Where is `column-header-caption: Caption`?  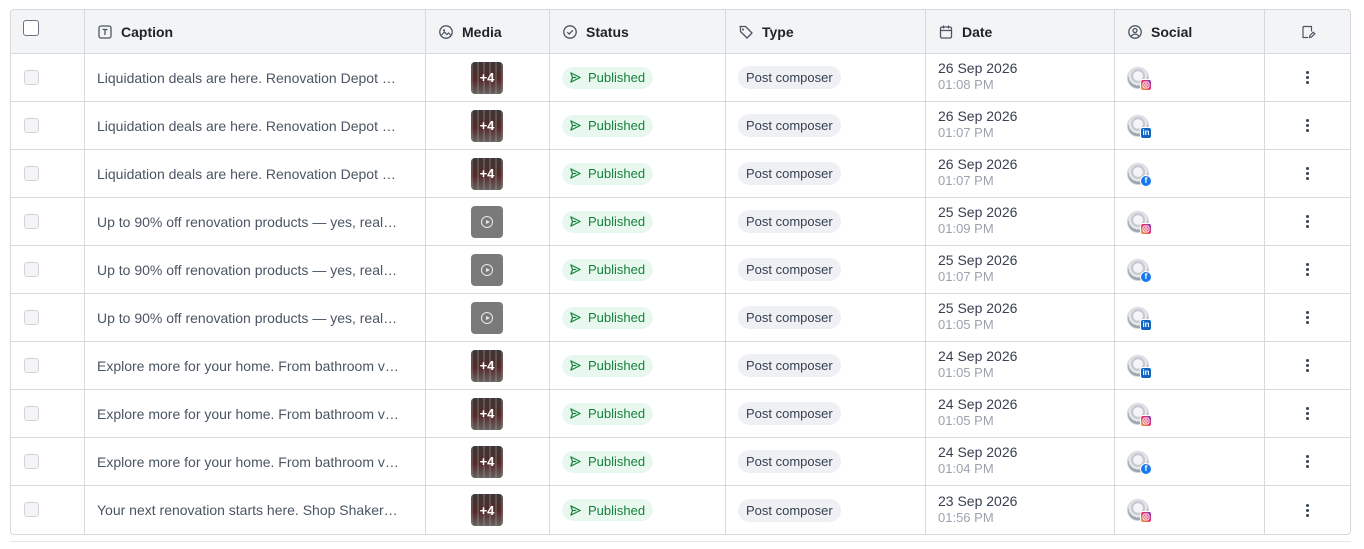 column-header-caption: Caption is located at coordinates (255, 31).